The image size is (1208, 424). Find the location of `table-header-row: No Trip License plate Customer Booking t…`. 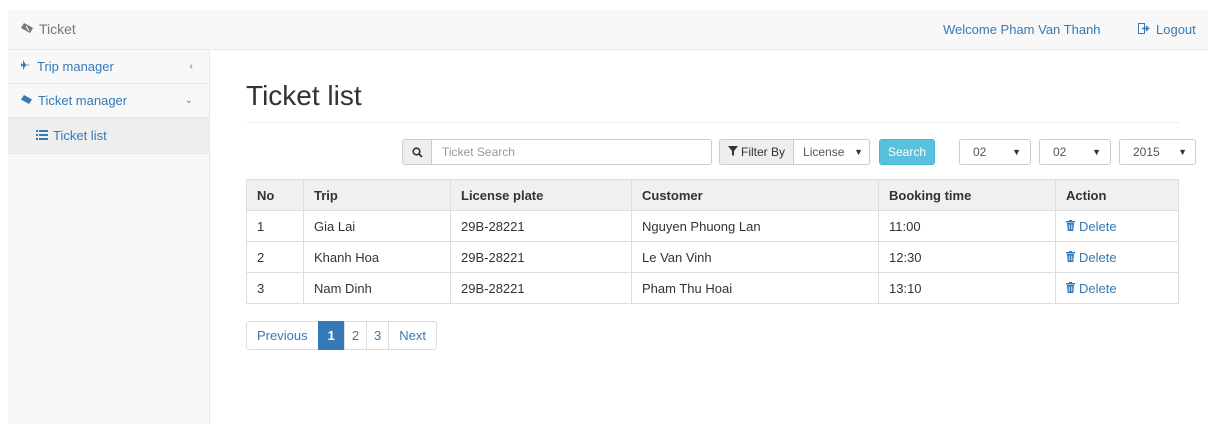

table-header-row: No Trip License plate Customer Booking t… is located at coordinates (712, 195).